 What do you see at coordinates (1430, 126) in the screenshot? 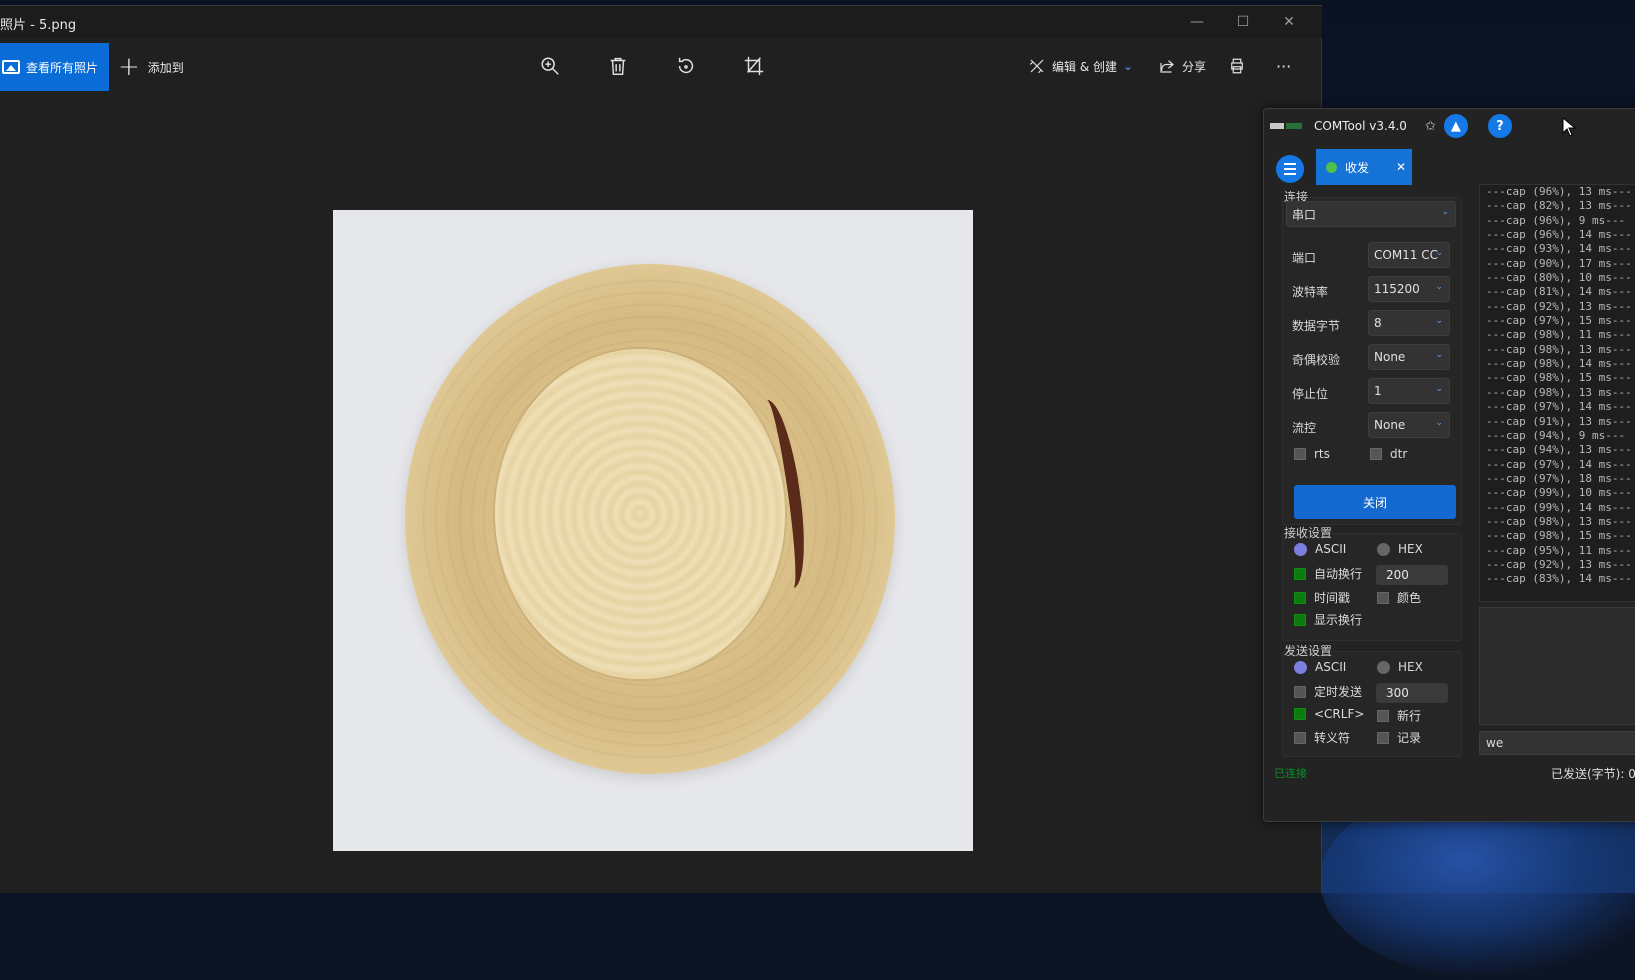
I see `pin-icon: ✩` at bounding box center [1430, 126].